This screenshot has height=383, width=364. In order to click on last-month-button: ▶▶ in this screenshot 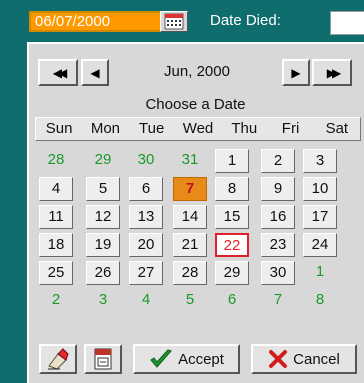, I will do `click(332, 72)`.